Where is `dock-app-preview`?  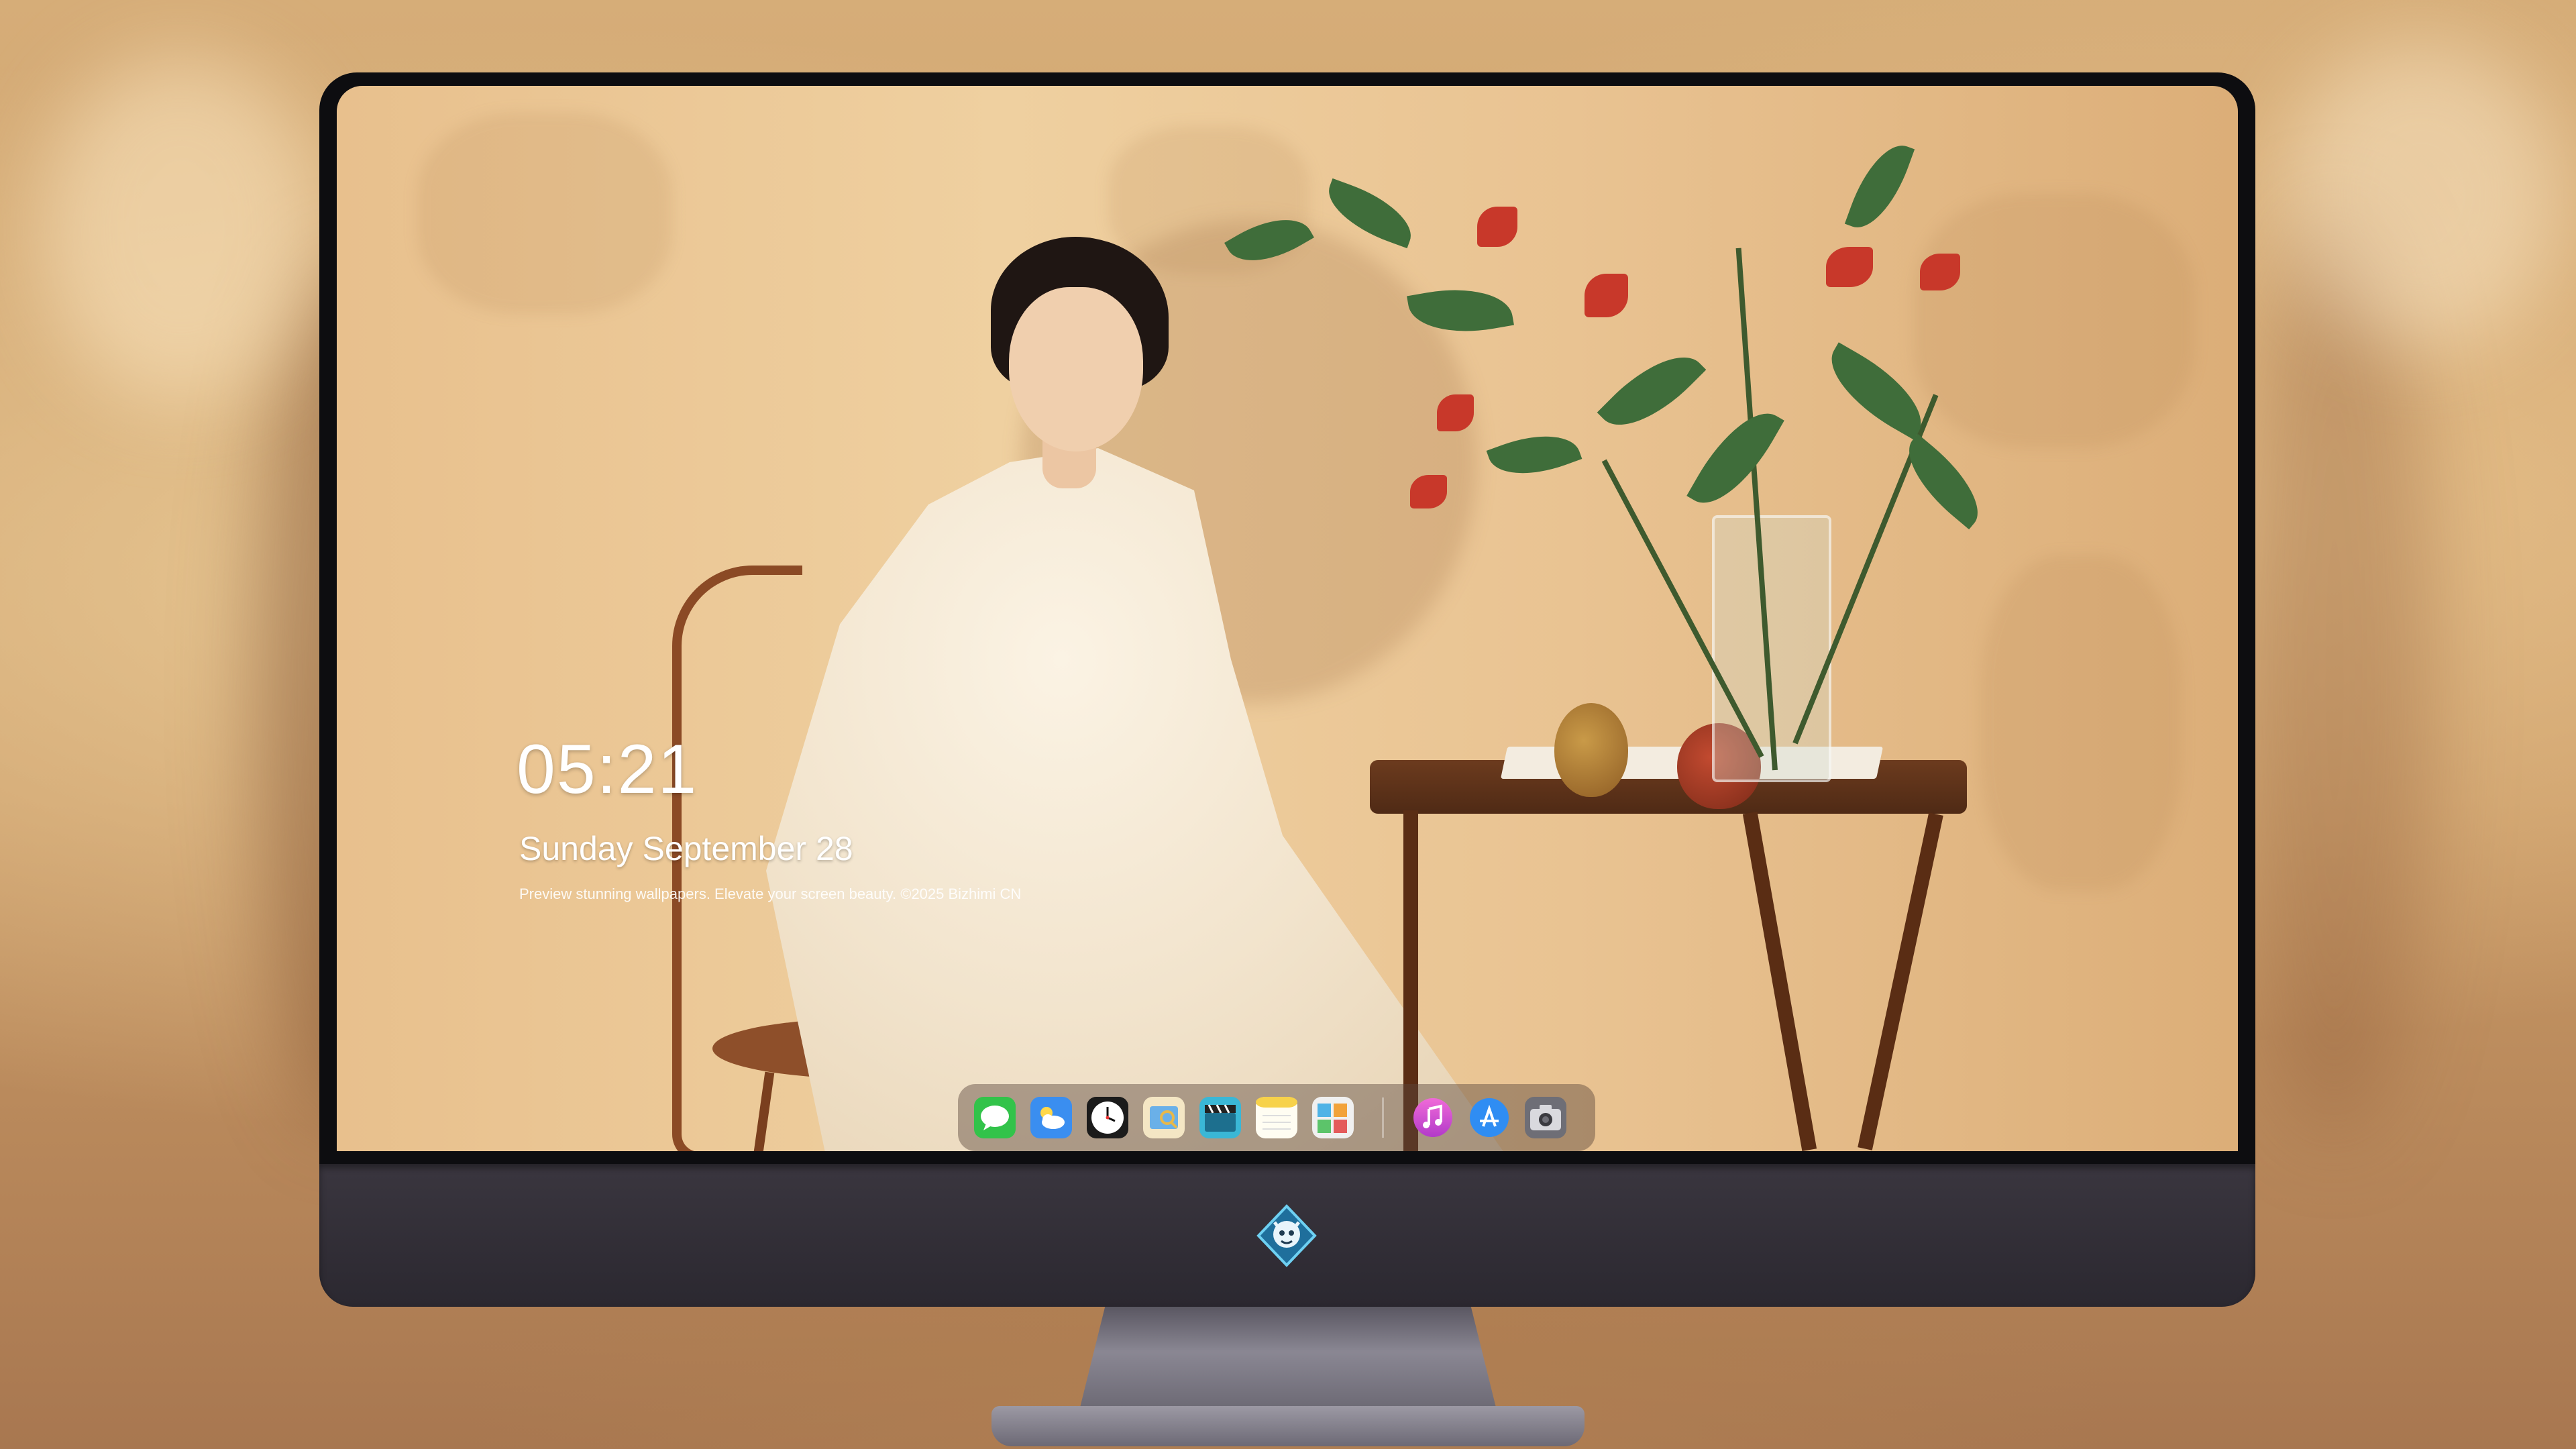 dock-app-preview is located at coordinates (1164, 1117).